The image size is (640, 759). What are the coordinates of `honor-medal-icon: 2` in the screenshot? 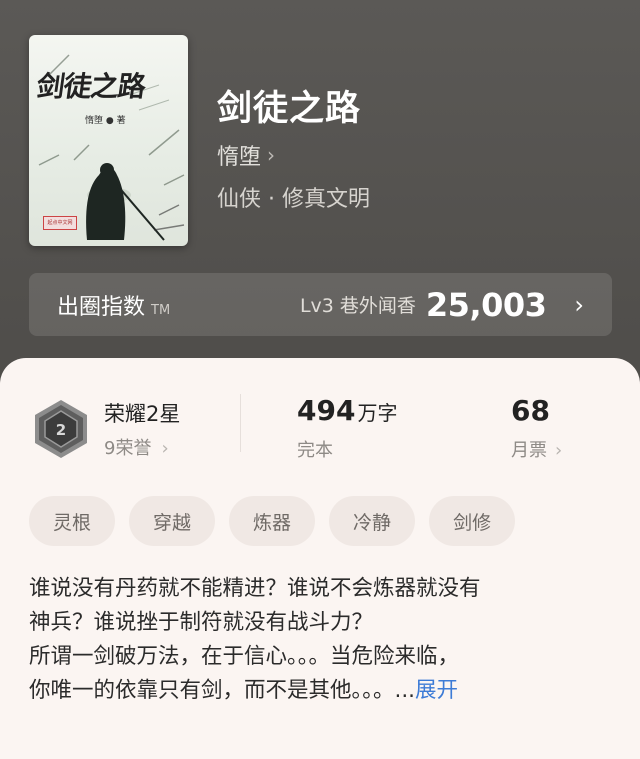 It's located at (61, 429).